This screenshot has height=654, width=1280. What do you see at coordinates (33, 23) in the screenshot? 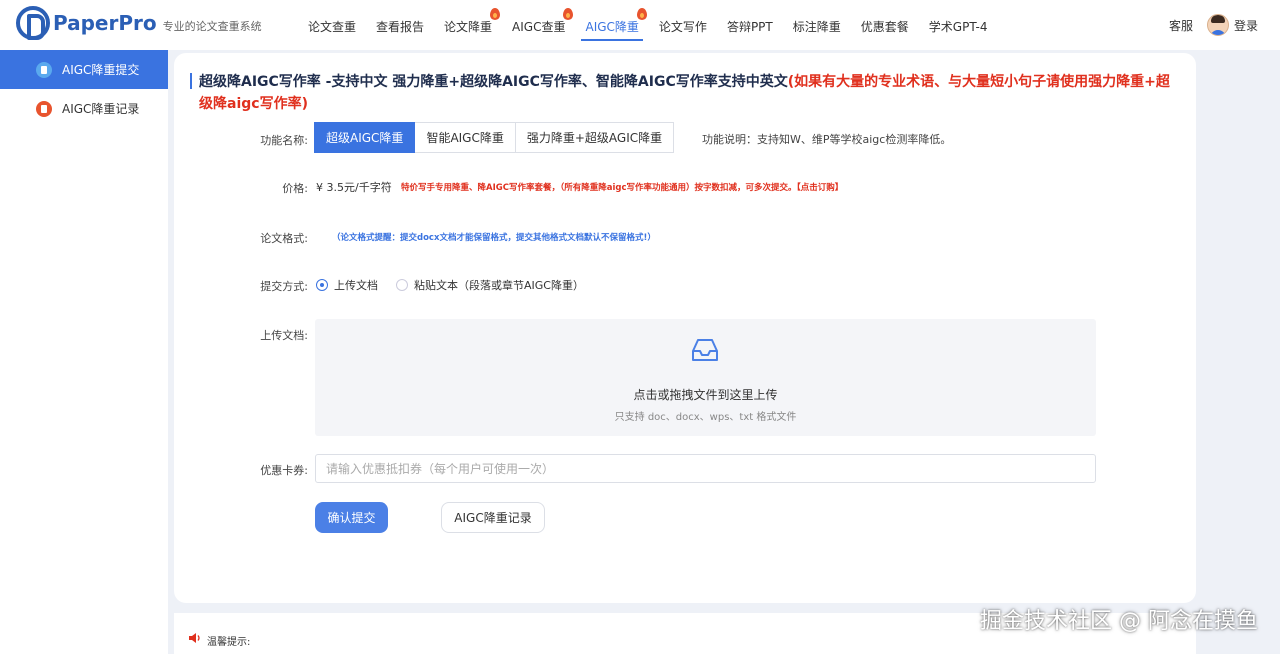
I see `paperpro-logo-icon` at bounding box center [33, 23].